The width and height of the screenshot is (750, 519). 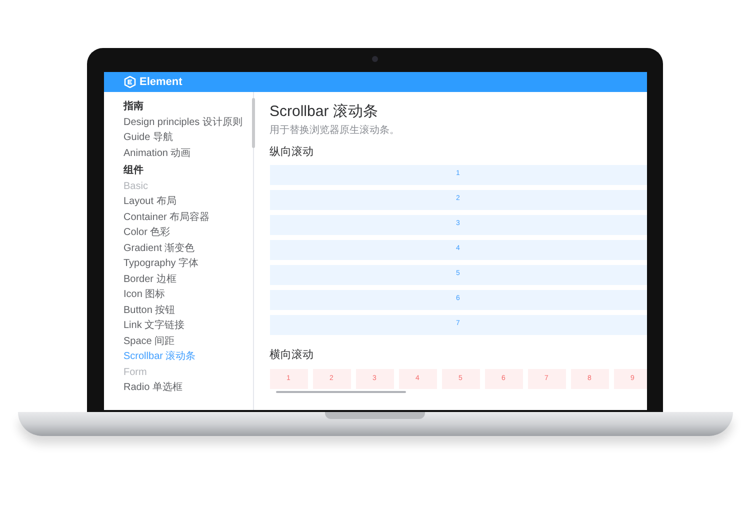 What do you see at coordinates (292, 152) in the screenshot?
I see `section-heading: 纵向滚动` at bounding box center [292, 152].